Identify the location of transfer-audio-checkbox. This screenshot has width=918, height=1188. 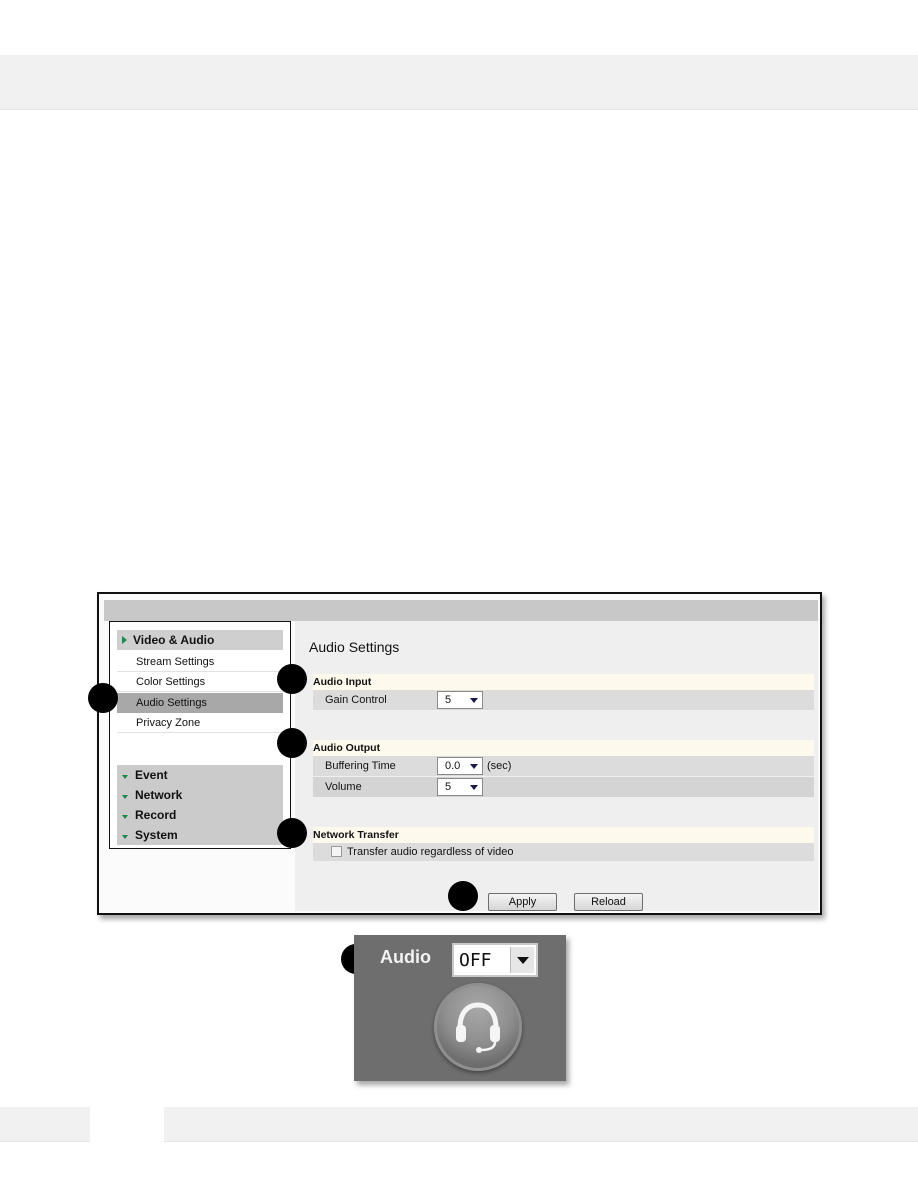
(336, 851).